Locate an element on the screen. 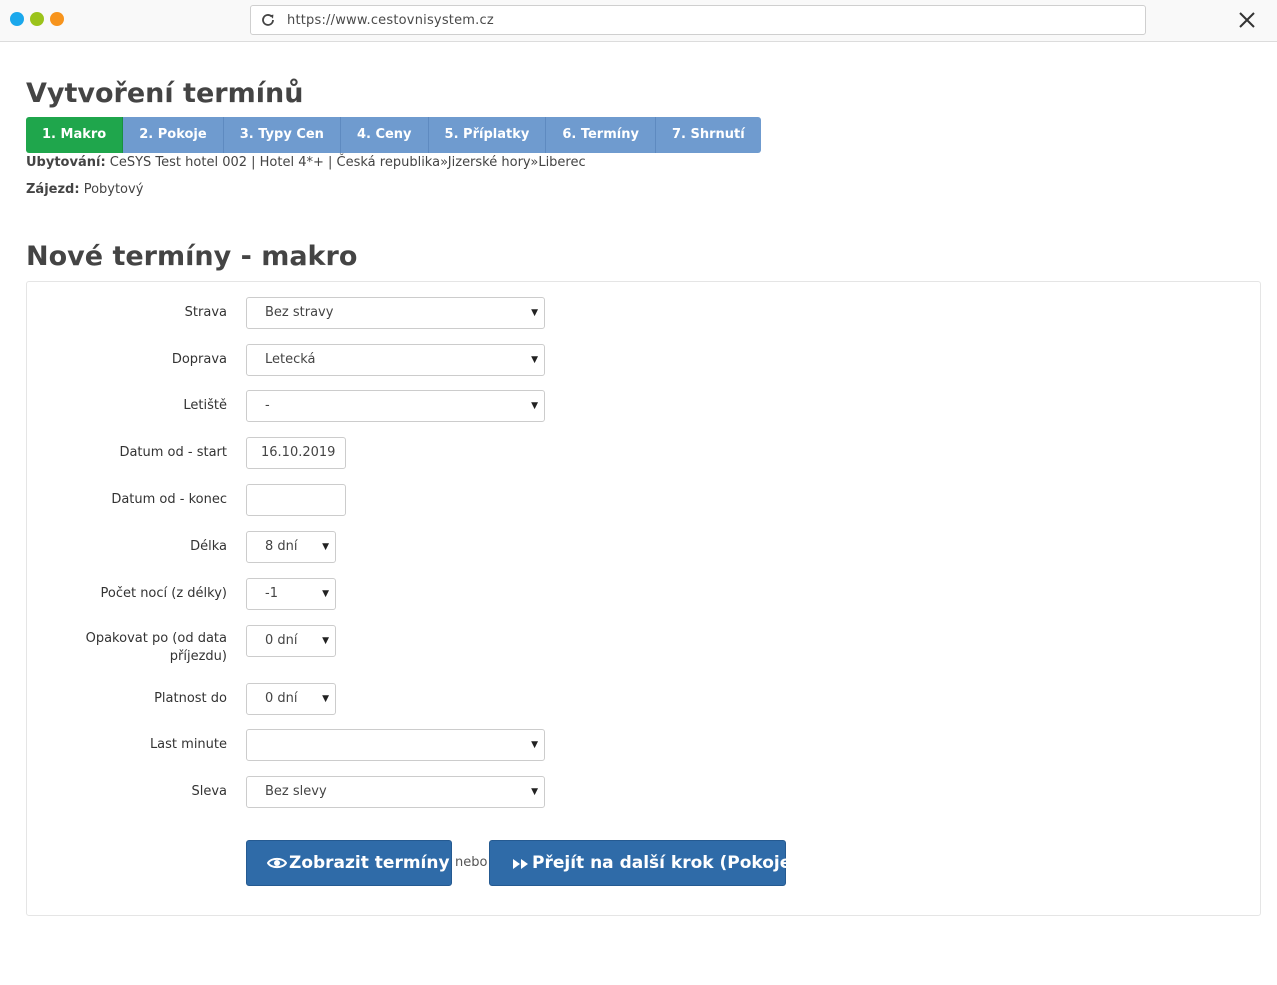  show-terms-label: Zobrazit termíny is located at coordinates (369, 863).